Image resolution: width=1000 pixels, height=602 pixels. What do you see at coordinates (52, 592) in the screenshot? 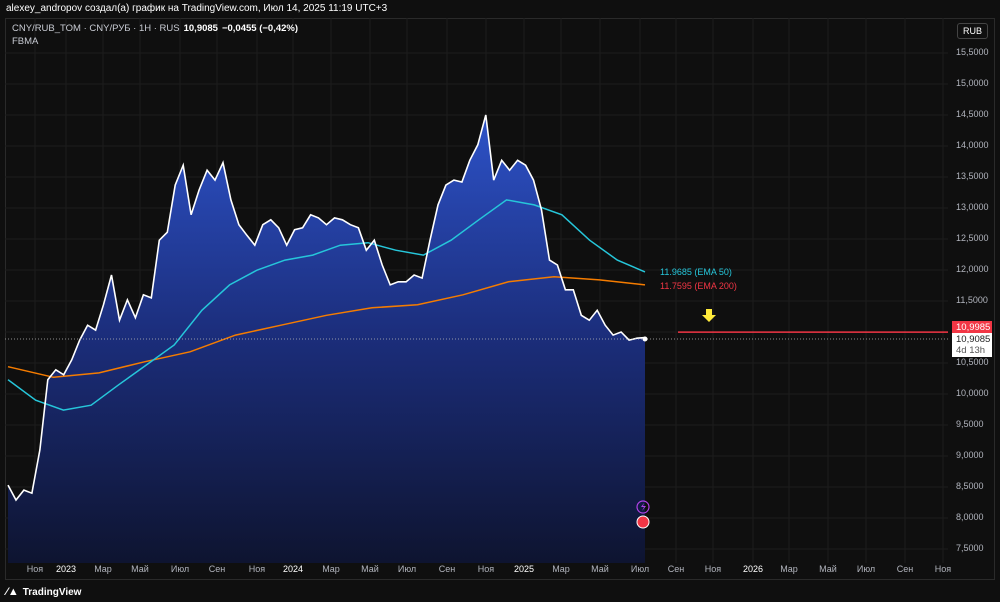
I see `brand-name: TradingView` at bounding box center [52, 592].